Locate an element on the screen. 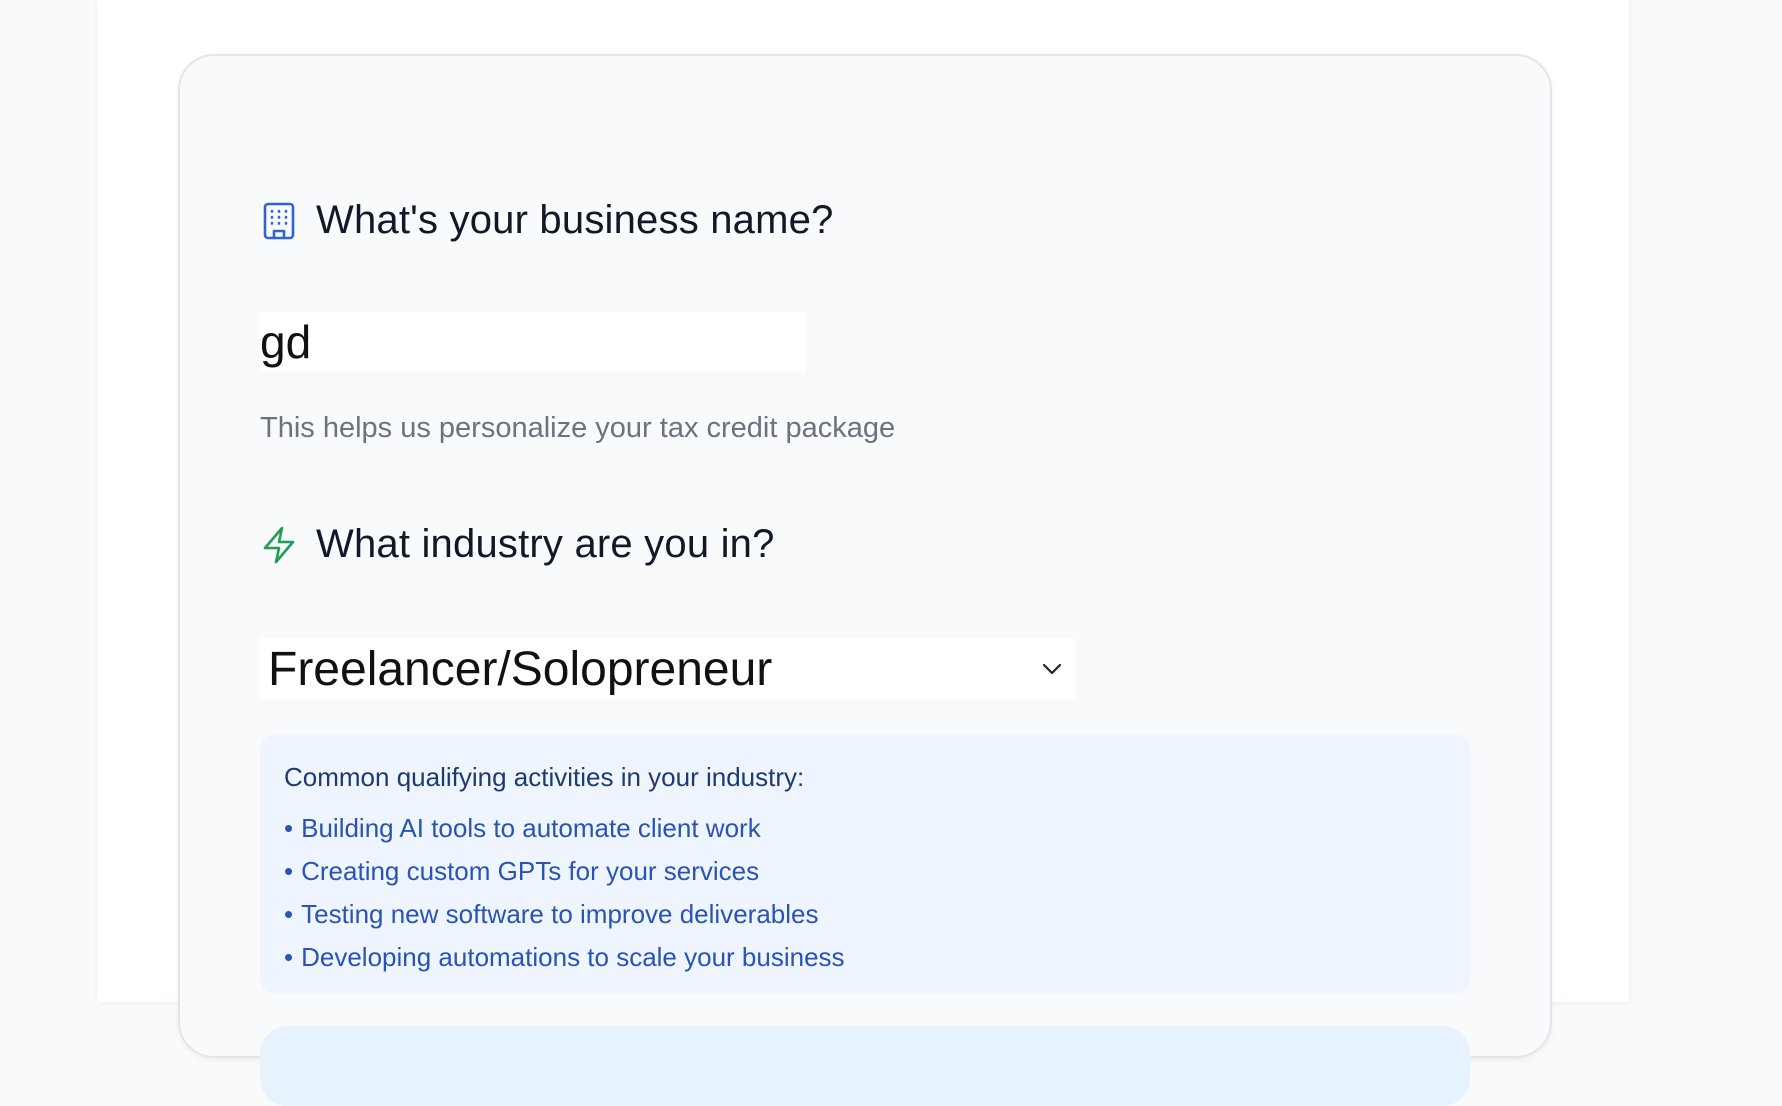 Image resolution: width=1782 pixels, height=1106 pixels. business-name-label: What's your business name? is located at coordinates (575, 220).